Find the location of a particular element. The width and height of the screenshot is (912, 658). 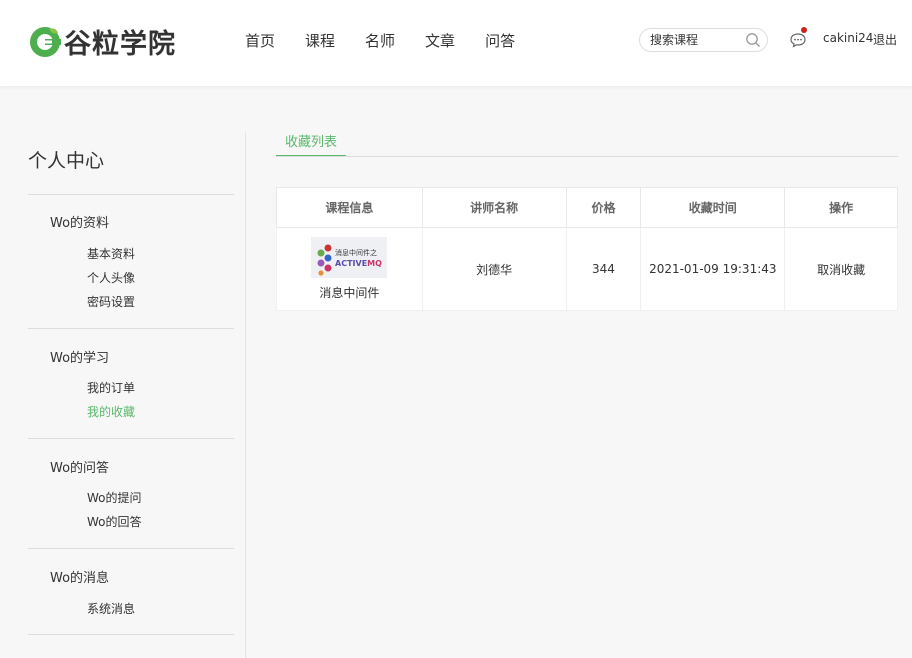

favorite-time-cell: 2021-01-09 19:31:43 is located at coordinates (713, 269).